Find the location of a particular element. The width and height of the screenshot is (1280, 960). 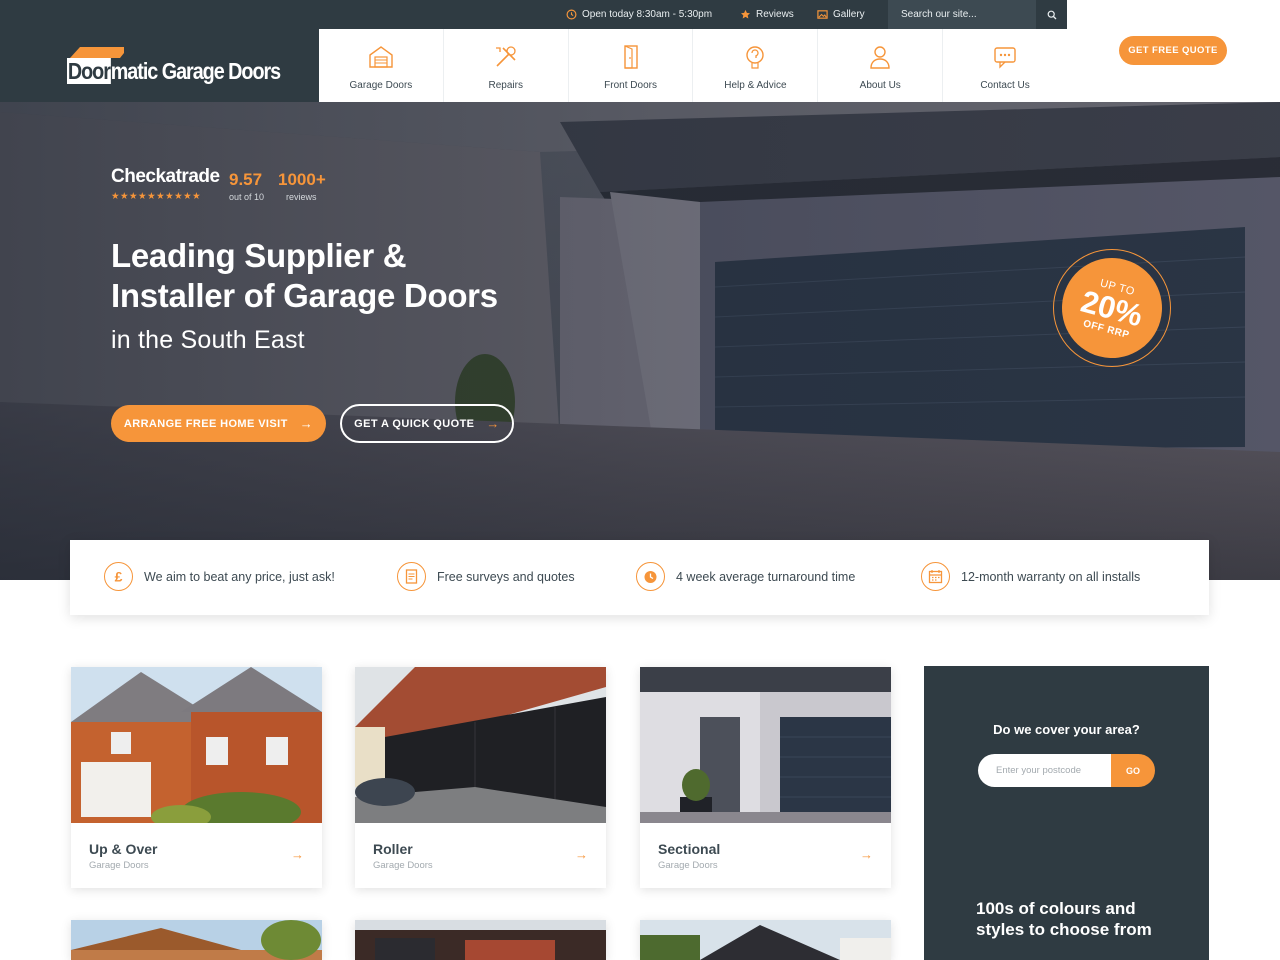

nav-help-advice: Help & Advice is located at coordinates (756, 65).